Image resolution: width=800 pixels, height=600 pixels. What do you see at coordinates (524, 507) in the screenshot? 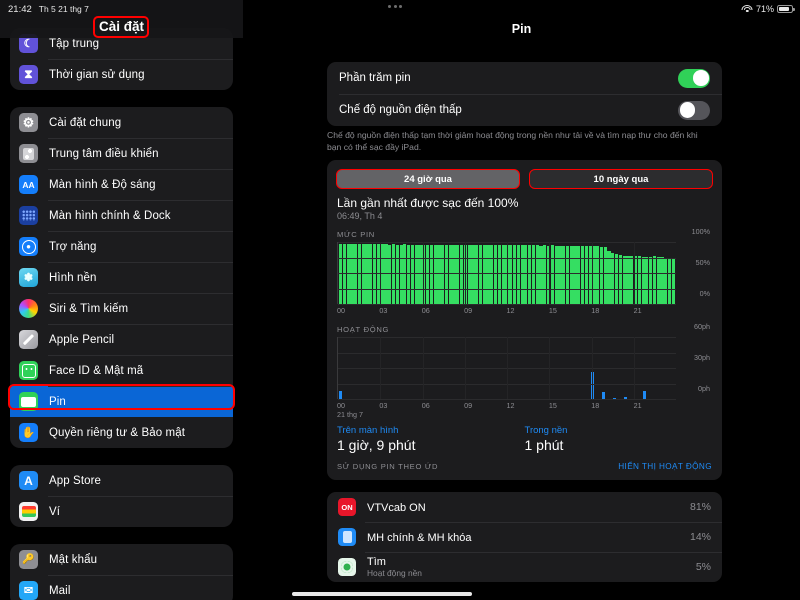
I see `list-item: ON VTVcab ON 81%` at bounding box center [524, 507].